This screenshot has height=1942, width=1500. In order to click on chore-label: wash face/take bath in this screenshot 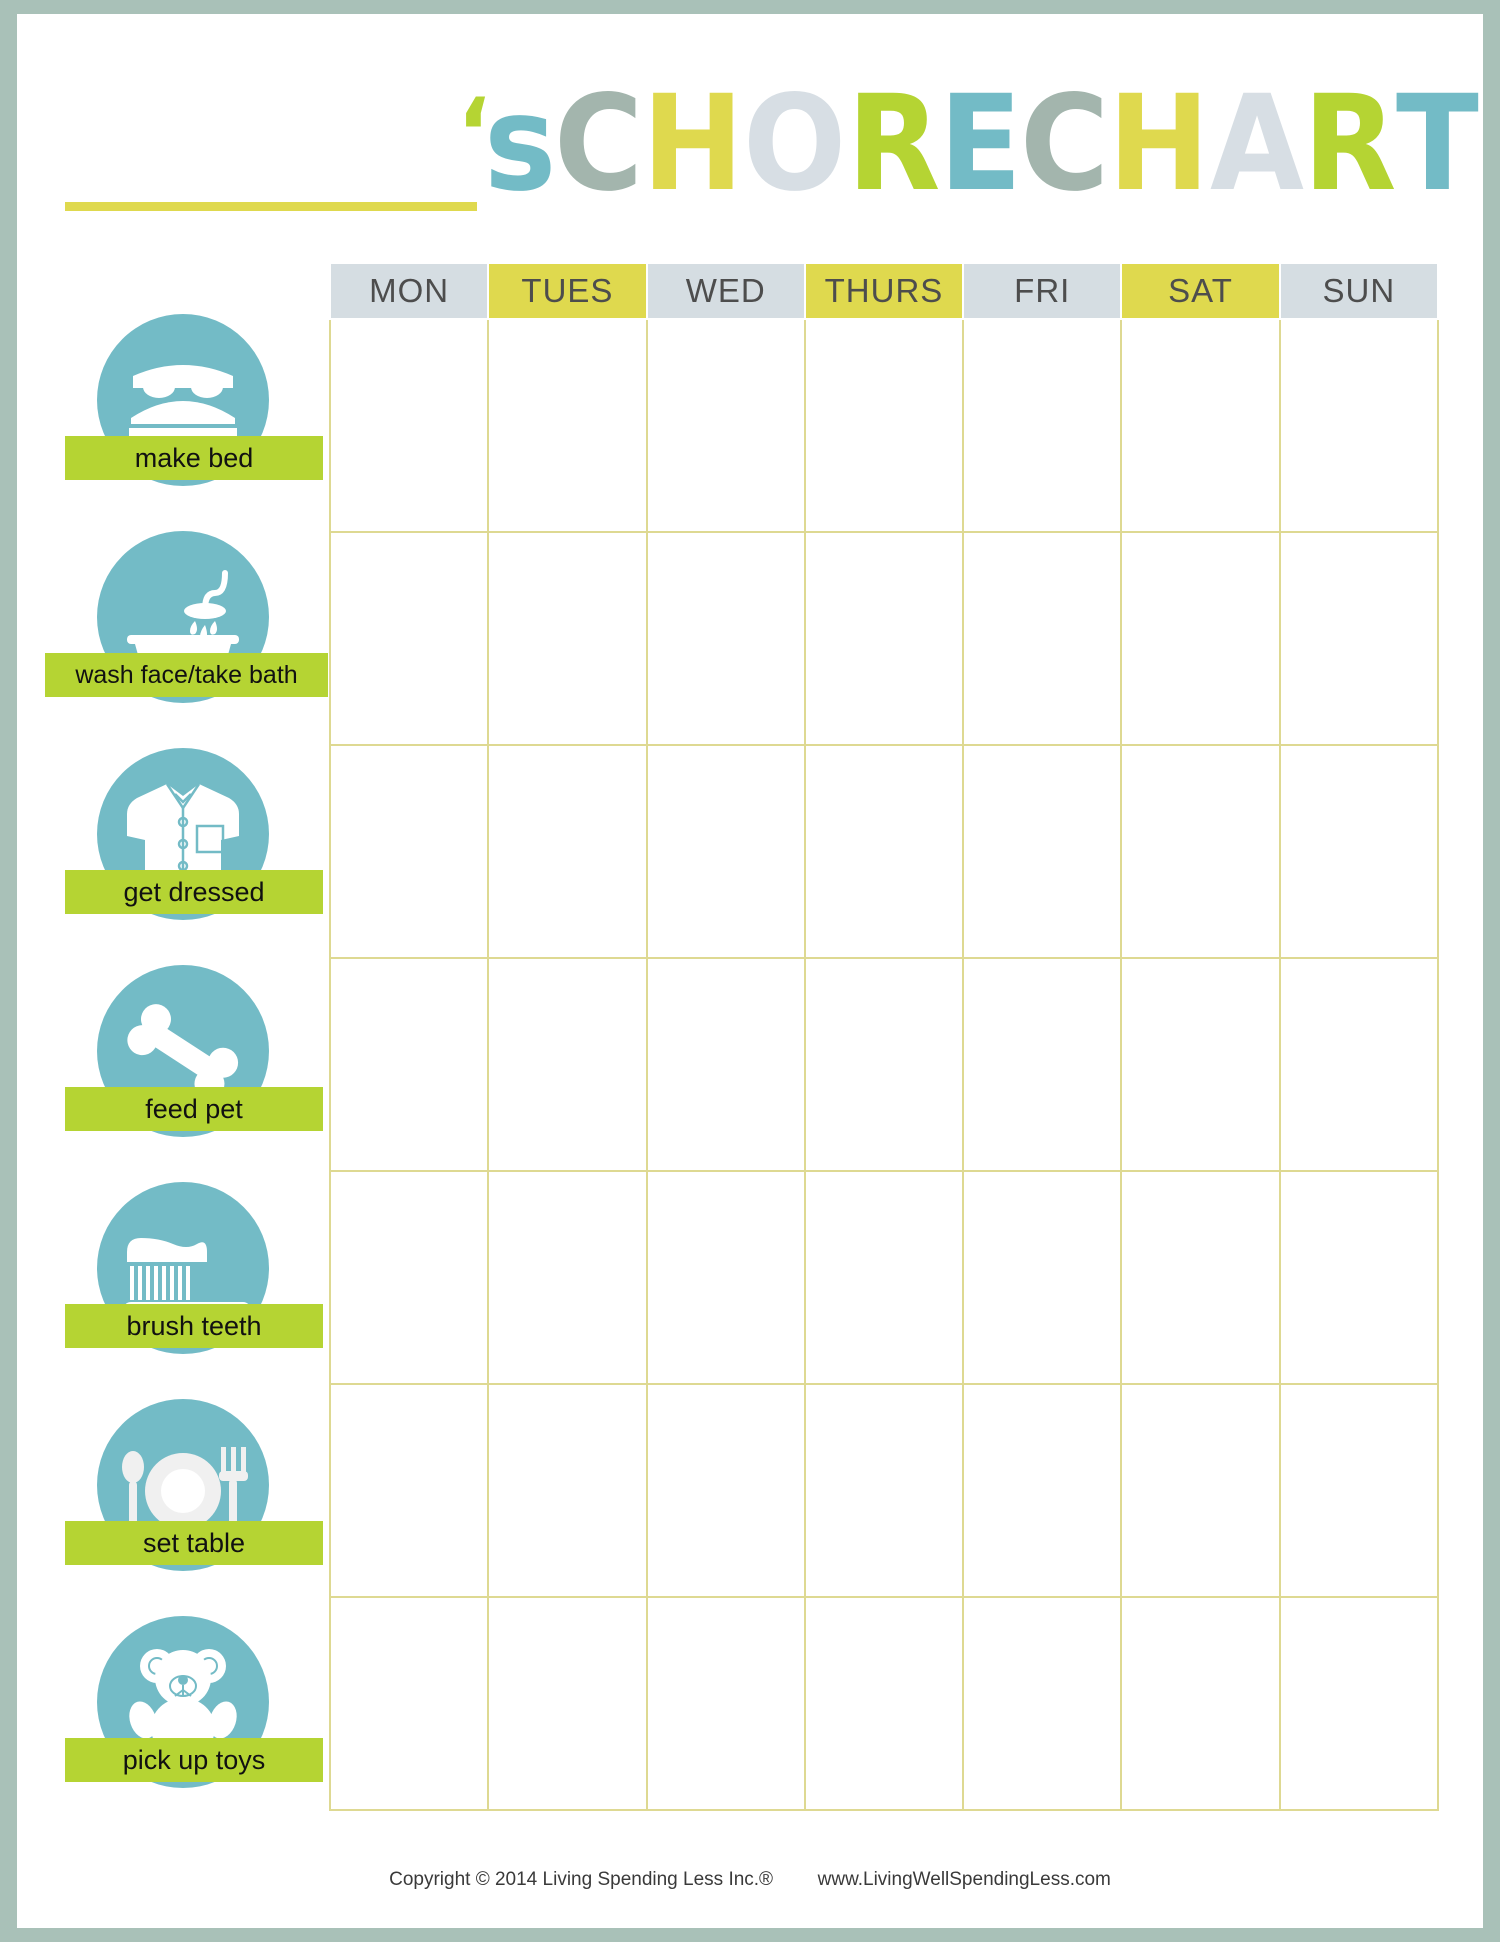, I will do `click(186, 675)`.